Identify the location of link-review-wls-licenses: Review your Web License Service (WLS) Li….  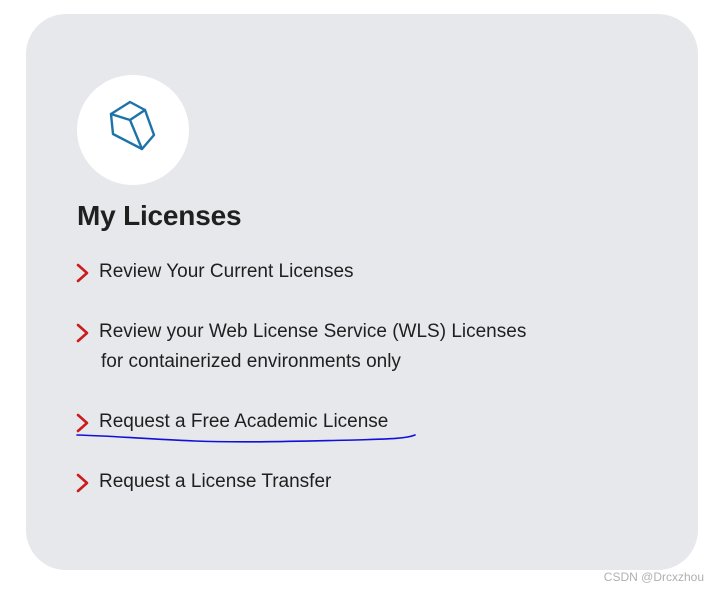
(300, 349).